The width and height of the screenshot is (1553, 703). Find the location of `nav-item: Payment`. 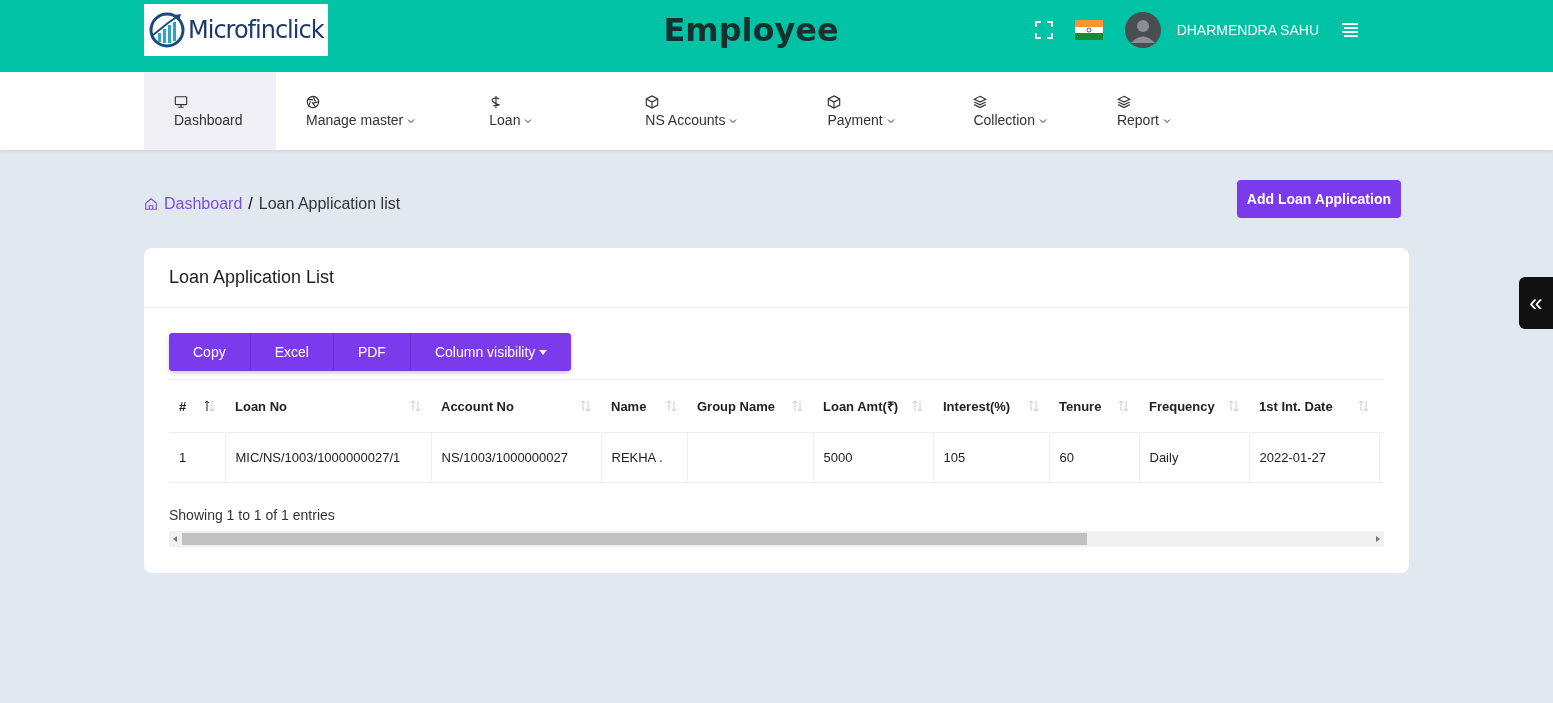

nav-item: Payment is located at coordinates (870, 111).